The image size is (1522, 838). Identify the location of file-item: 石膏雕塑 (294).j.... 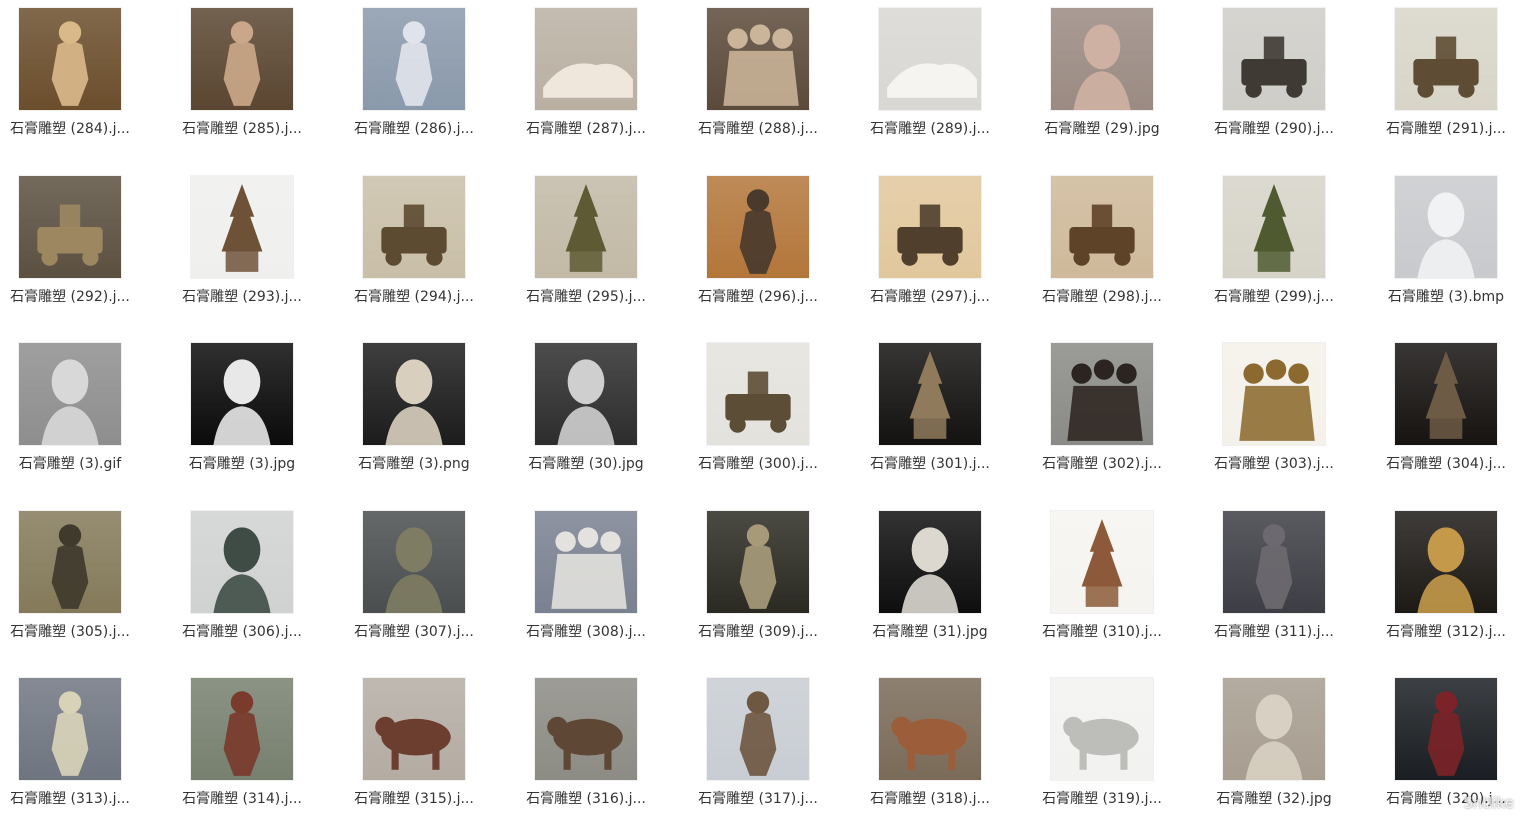
(431, 252).